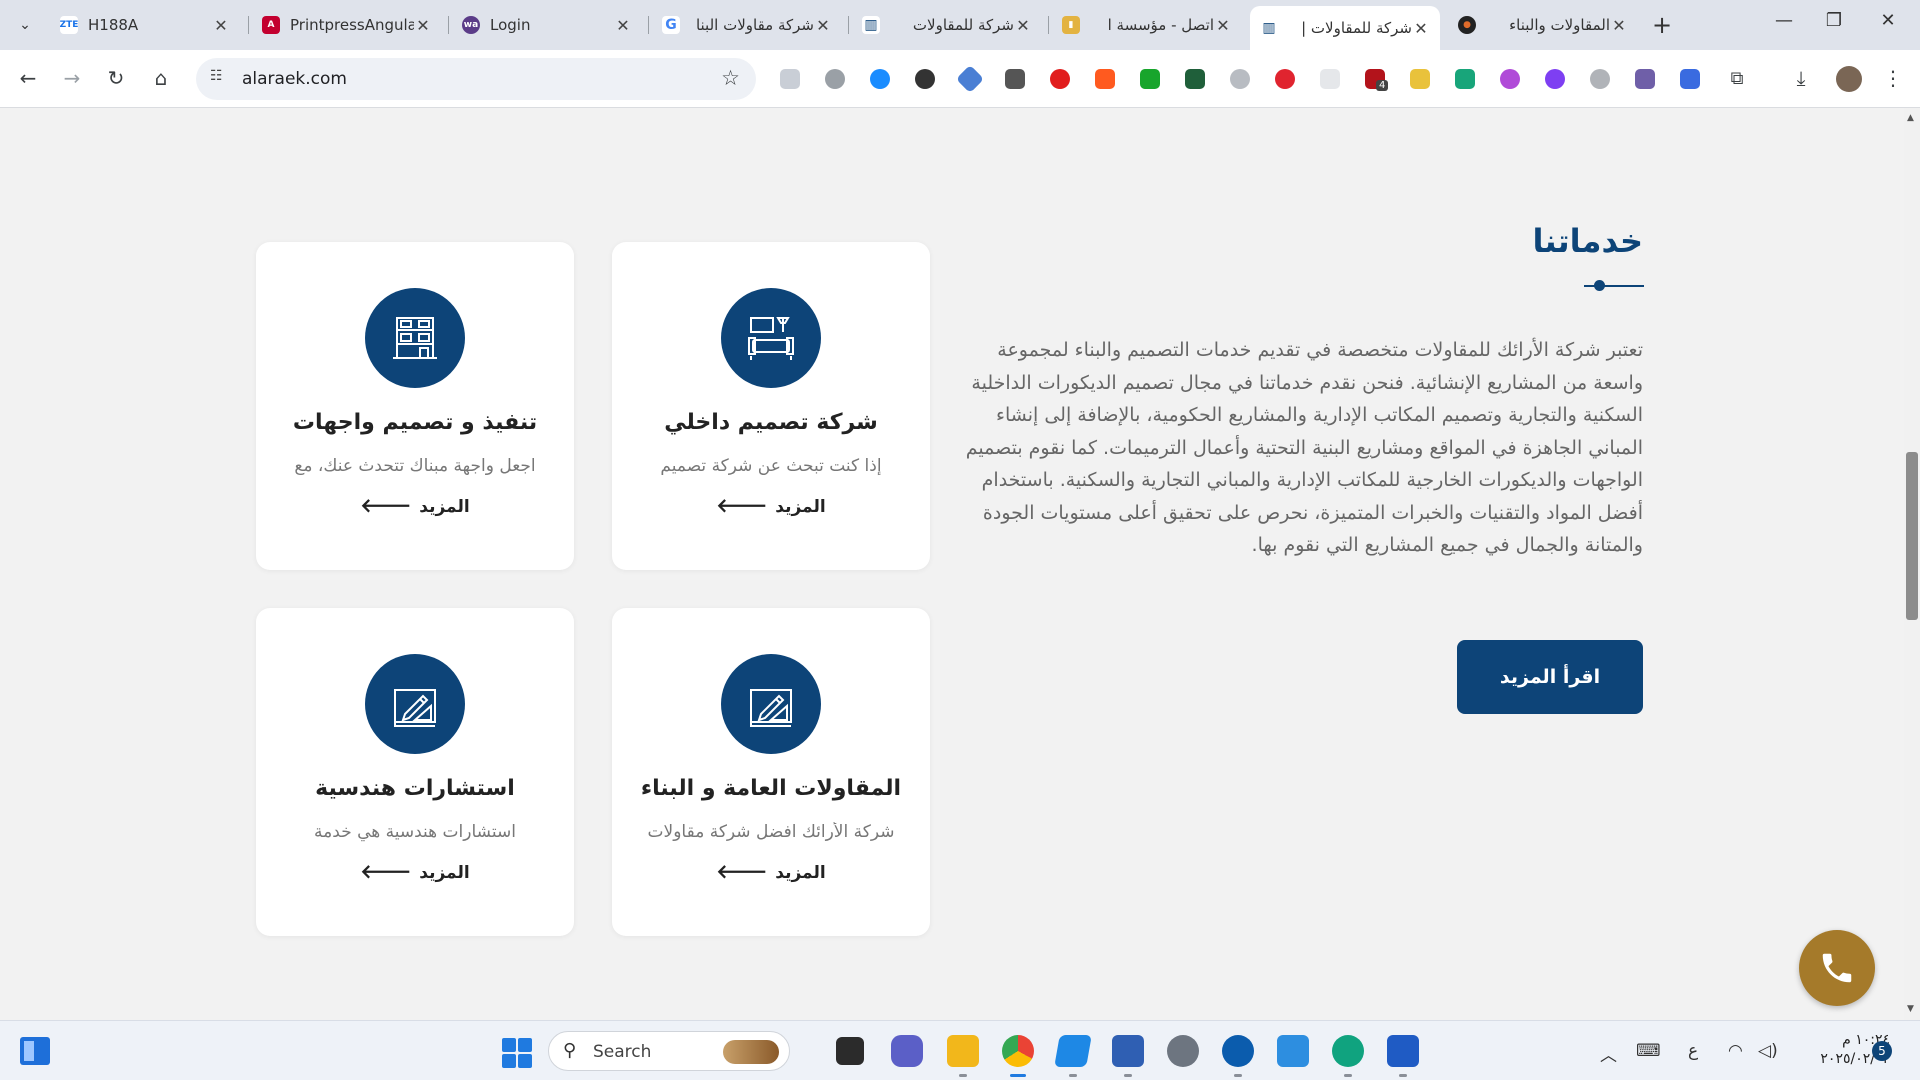  Describe the element at coordinates (415, 704) in the screenshot. I see `blueprint-icon` at that location.